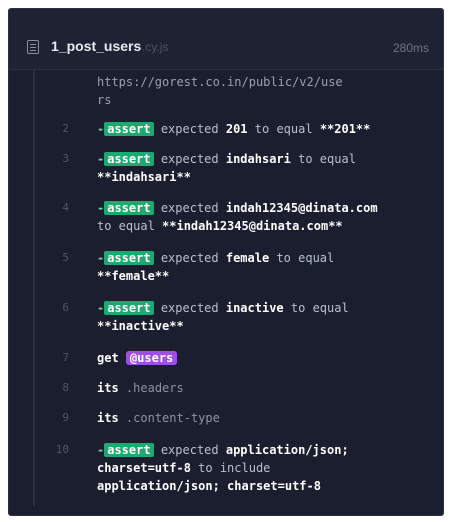  I want to click on actual-value: female, so click(247, 258).